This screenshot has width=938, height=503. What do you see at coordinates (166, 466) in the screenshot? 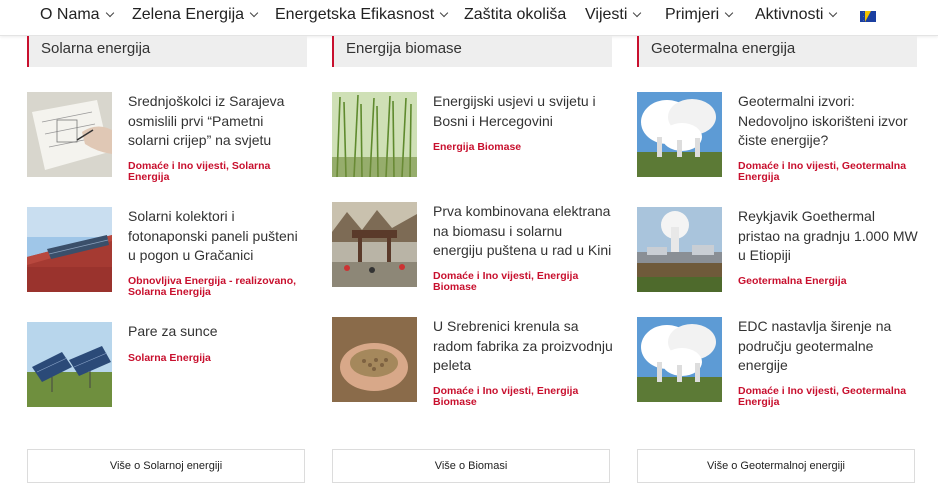
I see `more-solar-button: Više o Solarnoj energiji` at bounding box center [166, 466].